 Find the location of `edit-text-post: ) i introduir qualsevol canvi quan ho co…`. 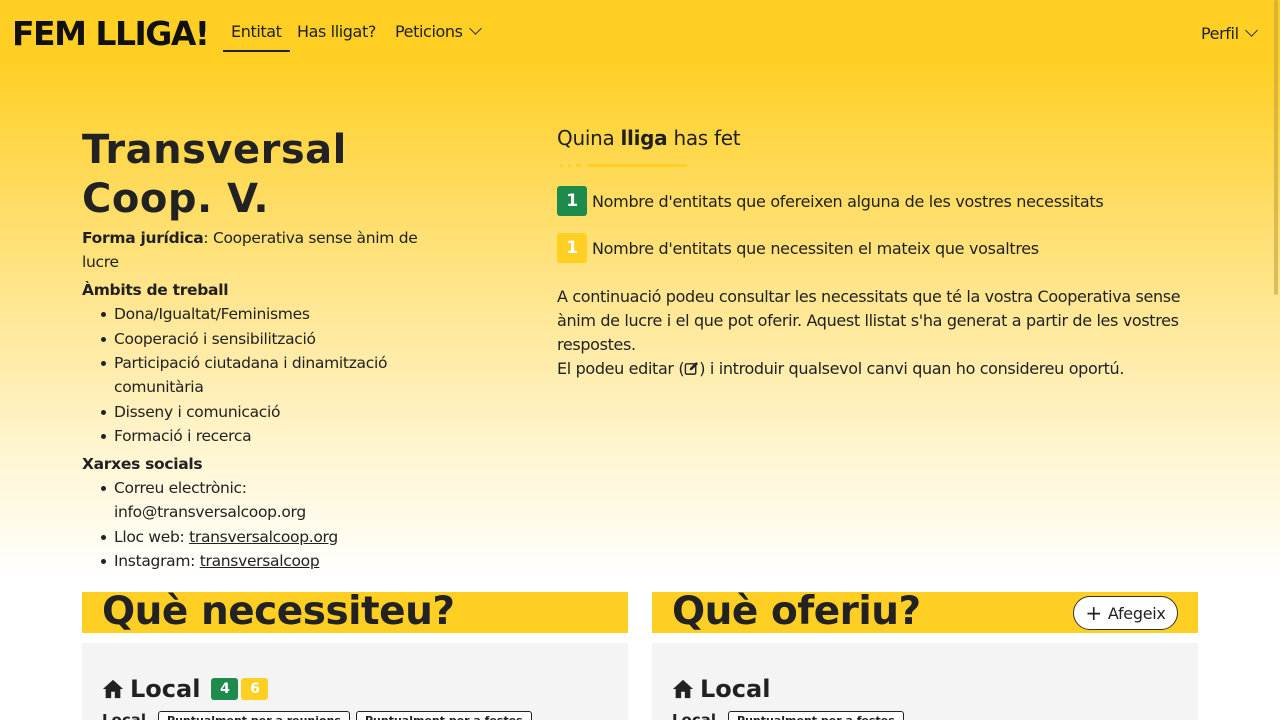

edit-text-post: ) i introduir qualsevol canvi quan ho co… is located at coordinates (912, 368).